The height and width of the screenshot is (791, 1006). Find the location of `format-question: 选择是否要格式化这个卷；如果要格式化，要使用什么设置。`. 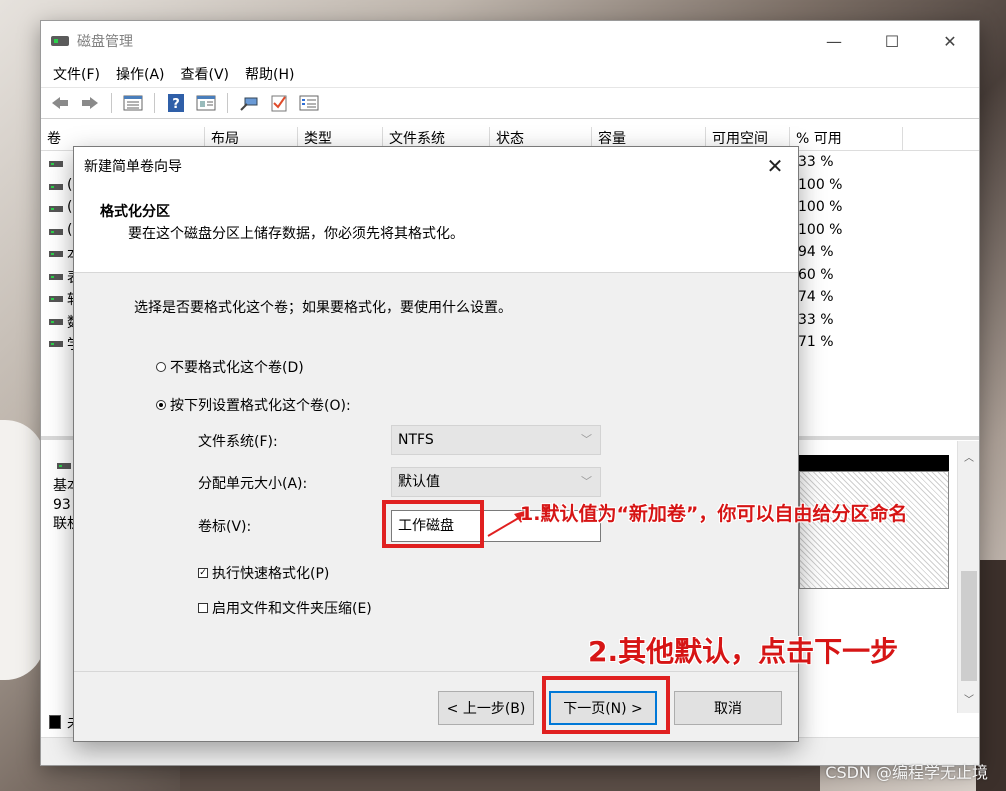

format-question: 选择是否要格式化这个卷；如果要格式化，要使用什么设置。 is located at coordinates (323, 308).